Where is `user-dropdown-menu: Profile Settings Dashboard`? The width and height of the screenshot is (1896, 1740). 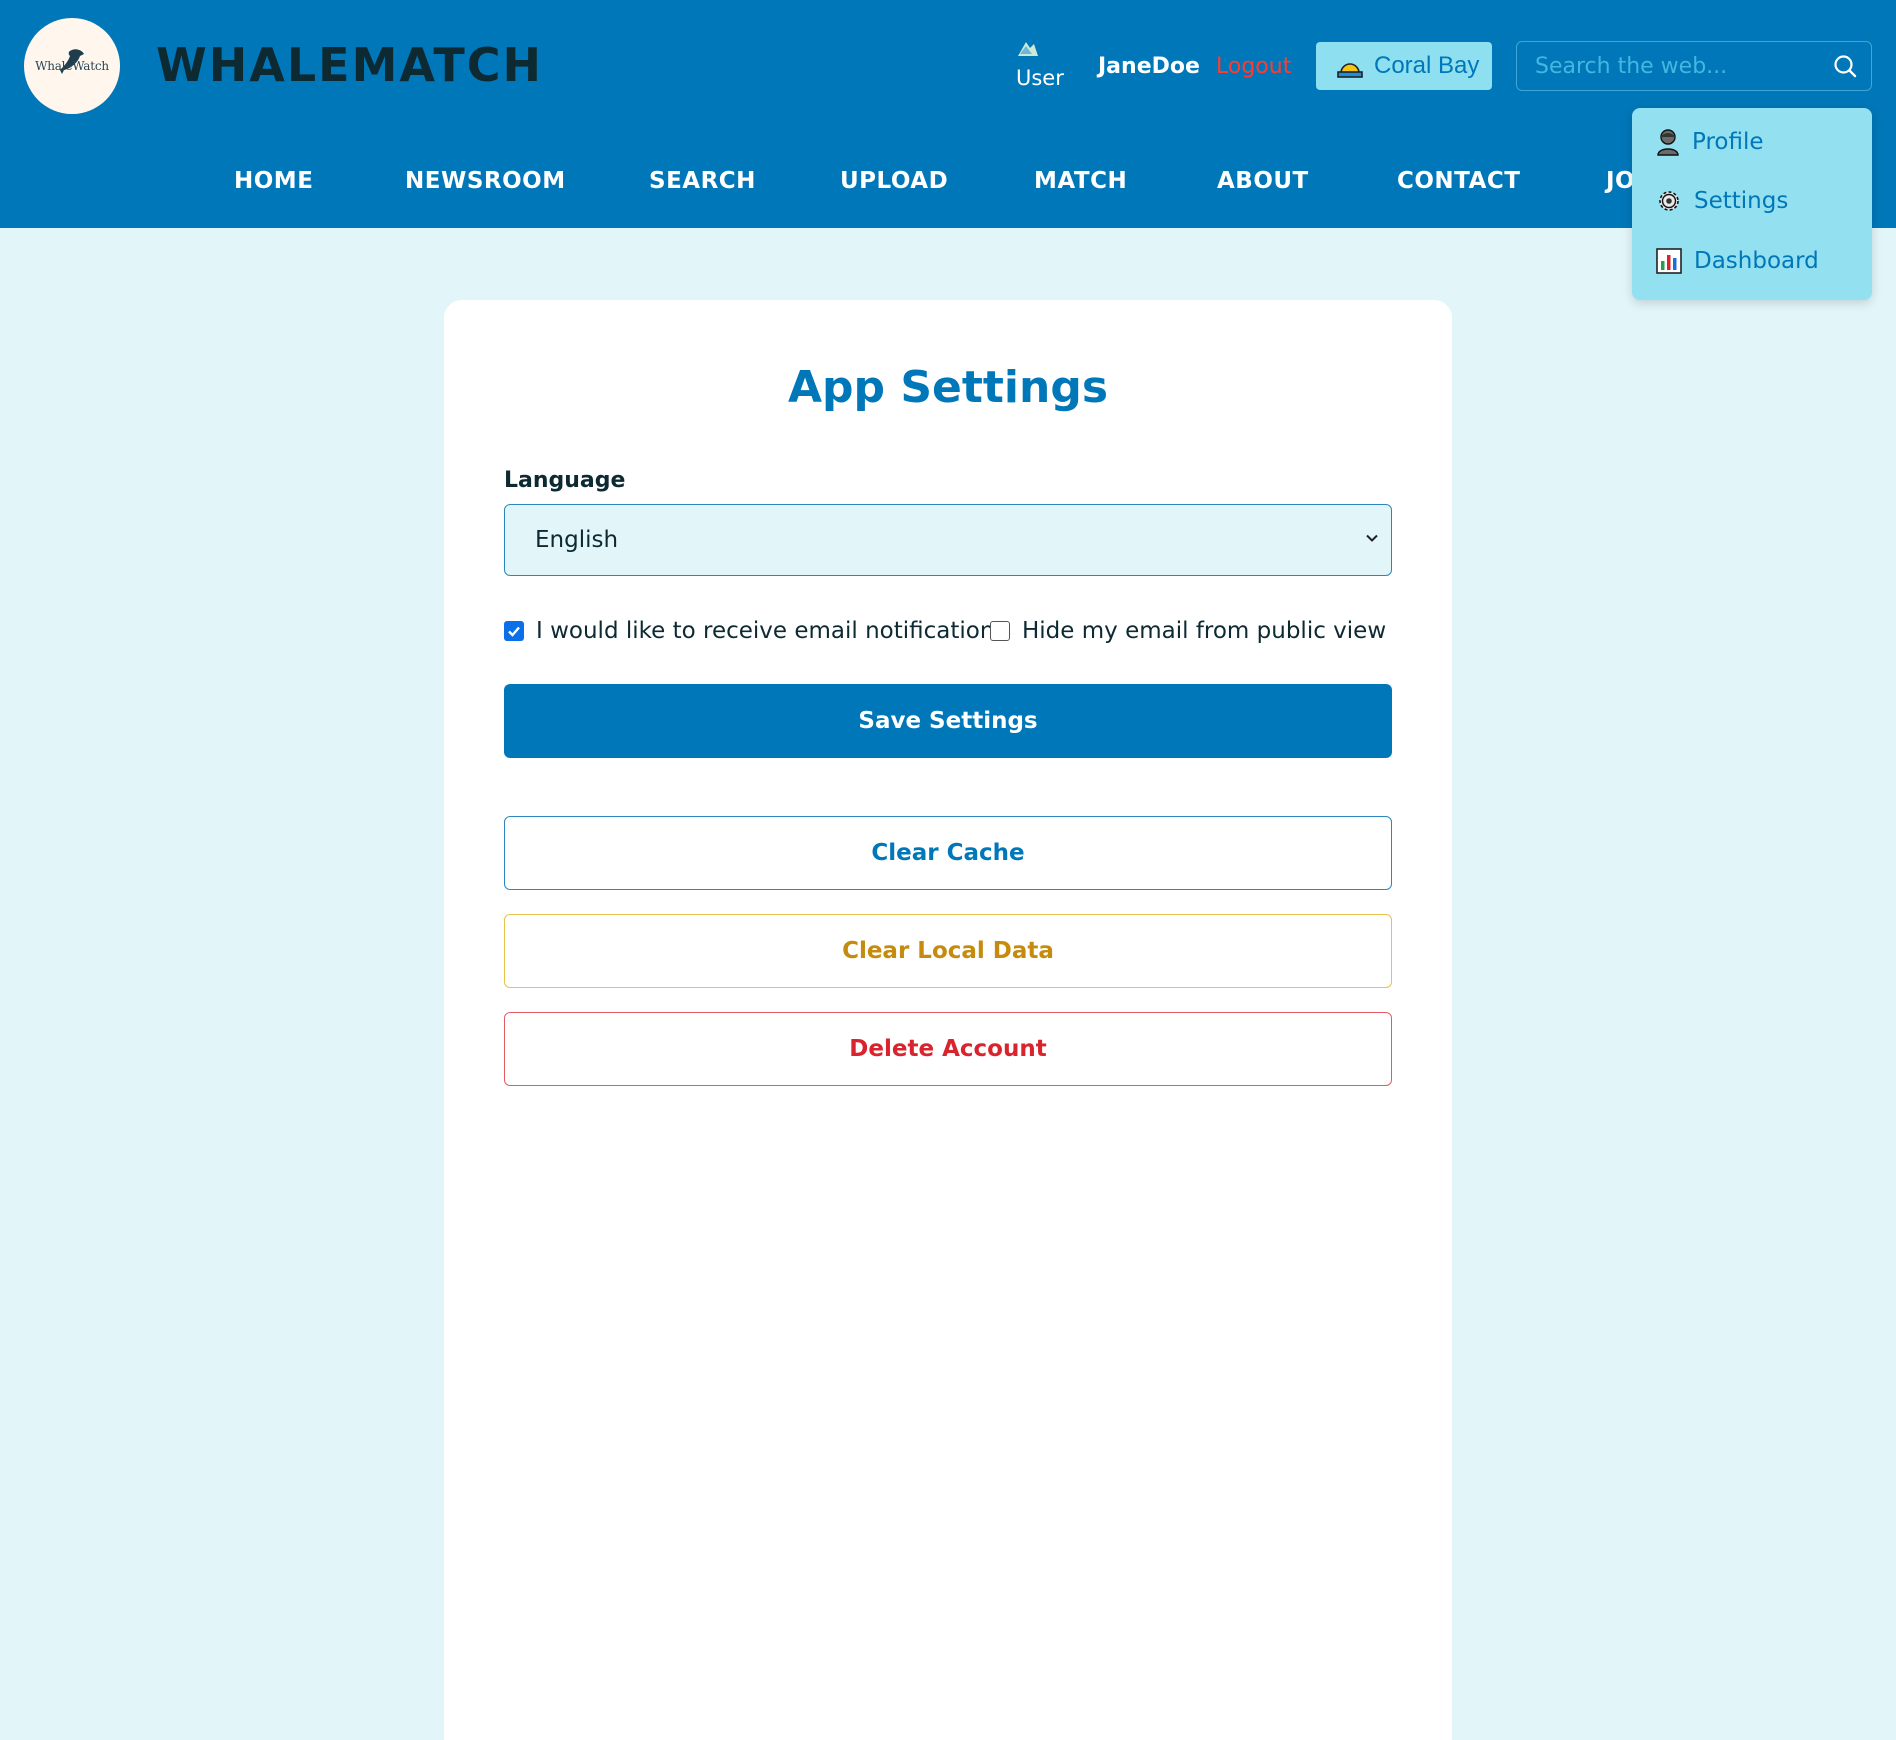
user-dropdown-menu: Profile Settings Dashboard is located at coordinates (1752, 204).